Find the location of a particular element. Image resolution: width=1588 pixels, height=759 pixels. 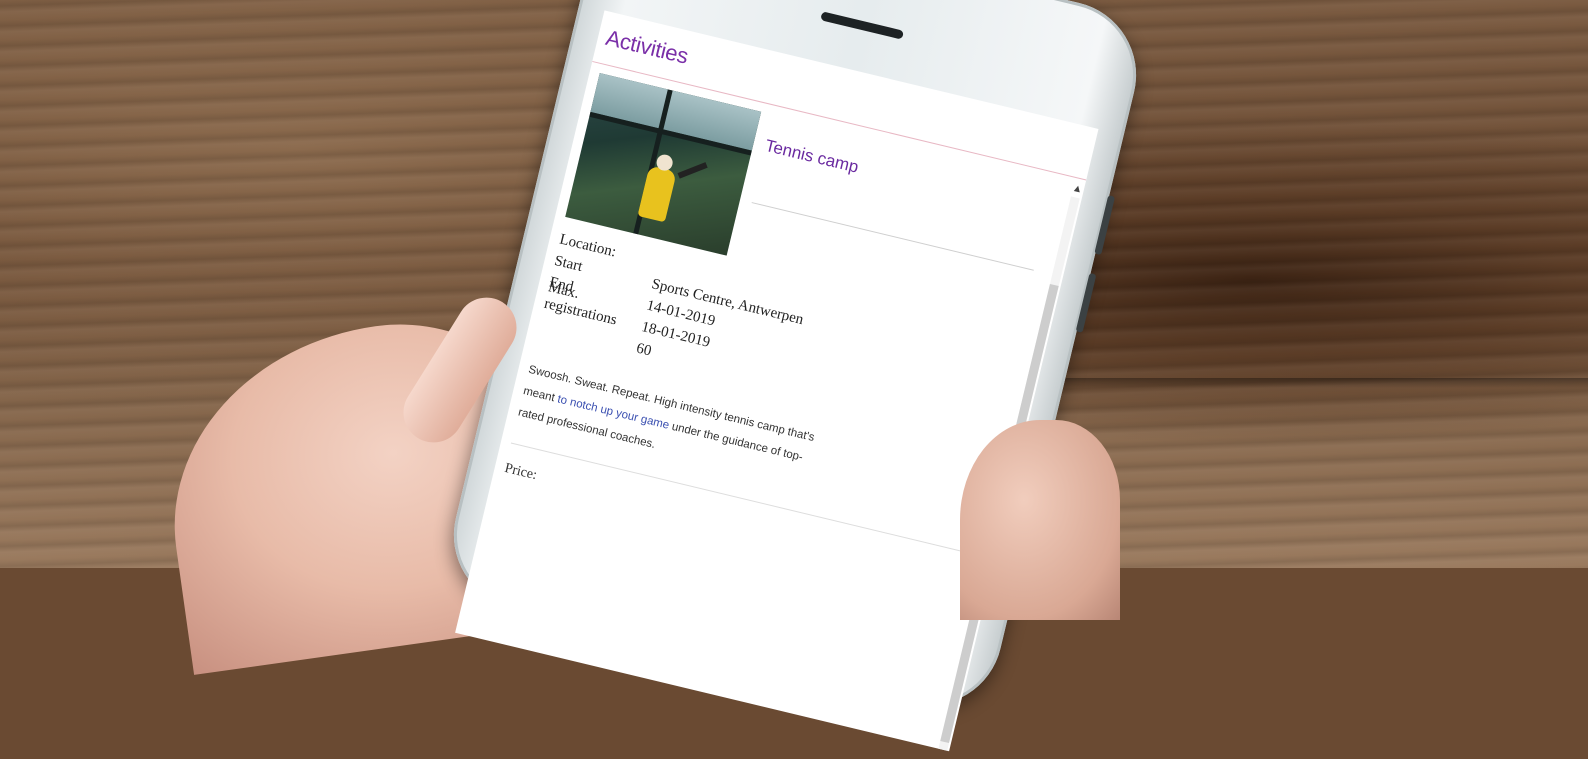

page-title: Activities is located at coordinates (647, 46).